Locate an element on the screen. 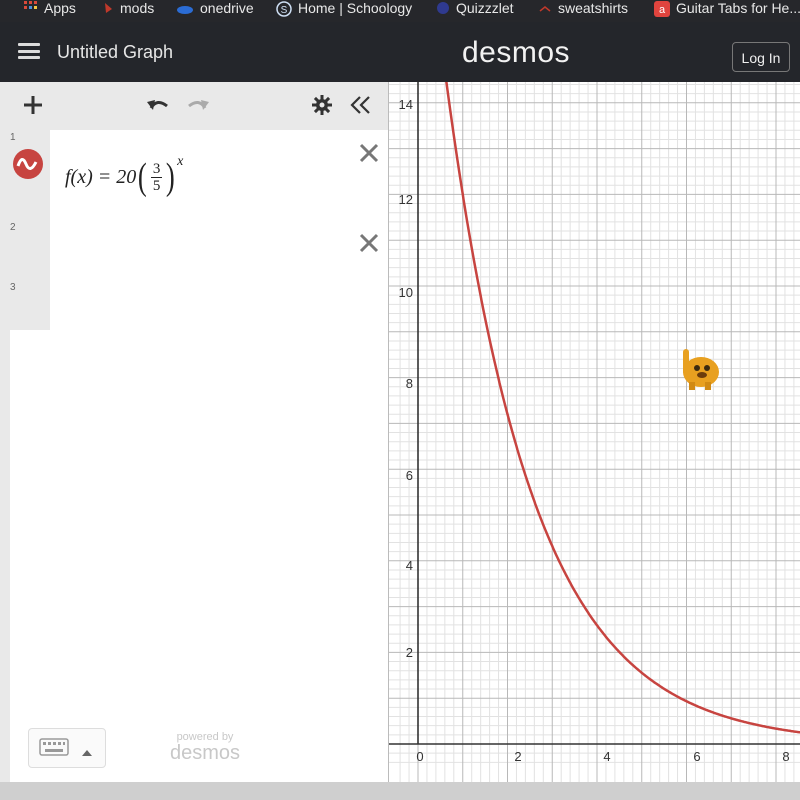 This screenshot has height=800, width=800. graph-title: Untitled Graph is located at coordinates (115, 52).